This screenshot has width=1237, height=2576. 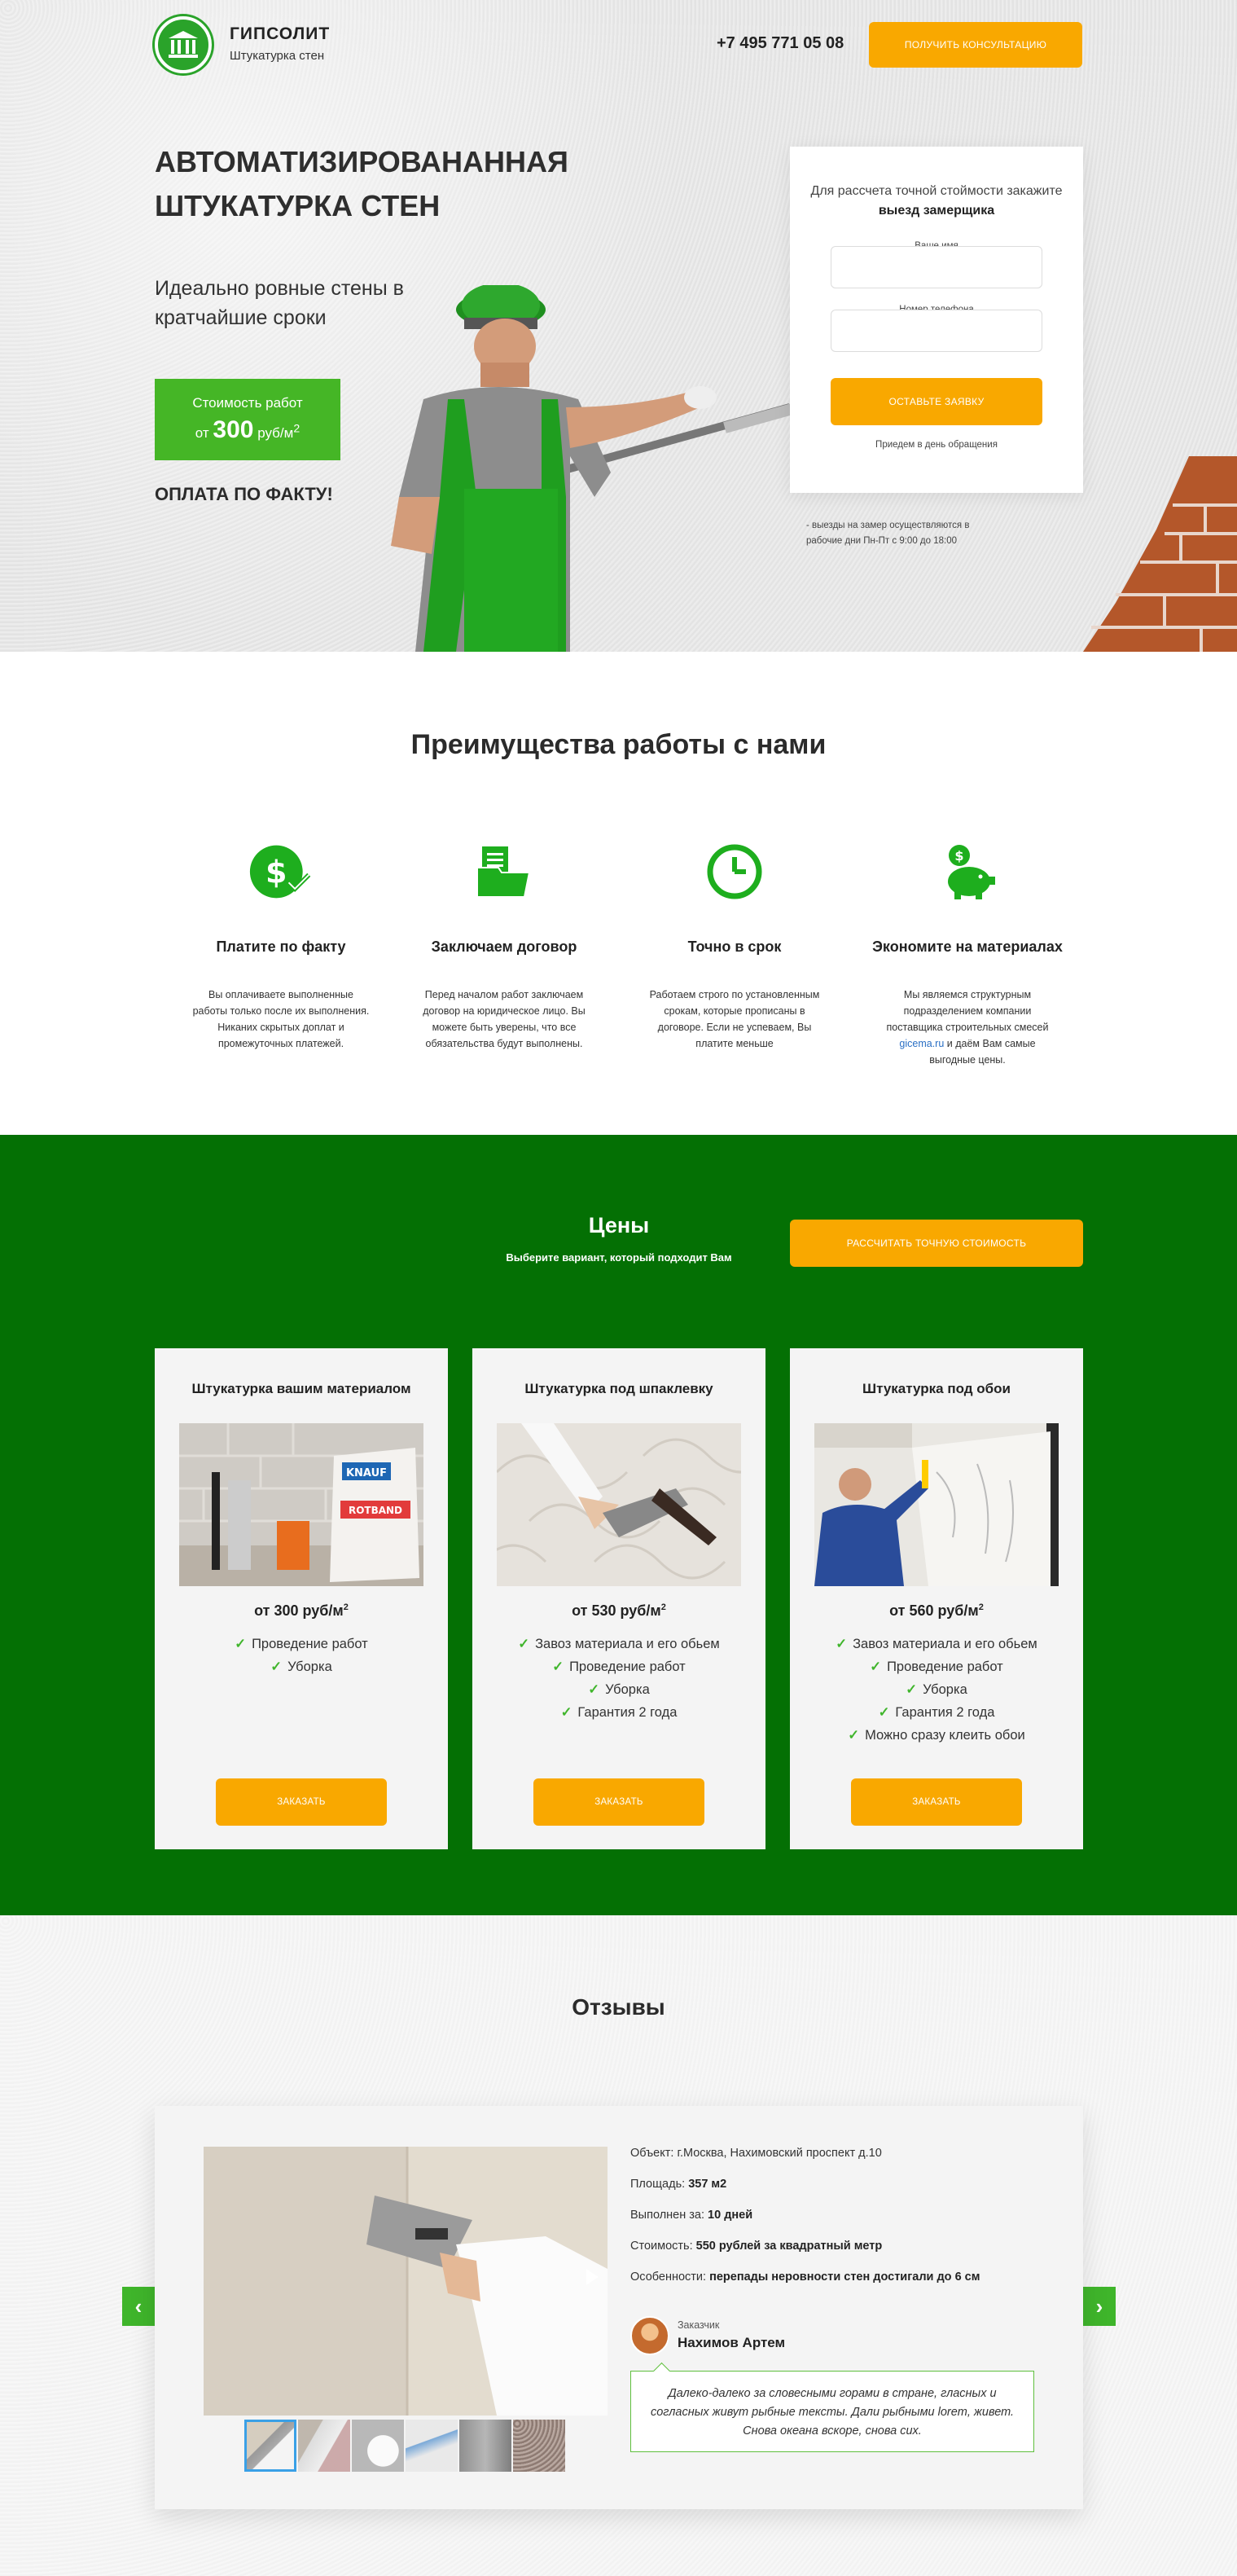 I want to click on hero-title: АВТОМАТИЗИРОВАНАННАЯ ШТУКАТУРКА СТЕН, so click(x=361, y=183).